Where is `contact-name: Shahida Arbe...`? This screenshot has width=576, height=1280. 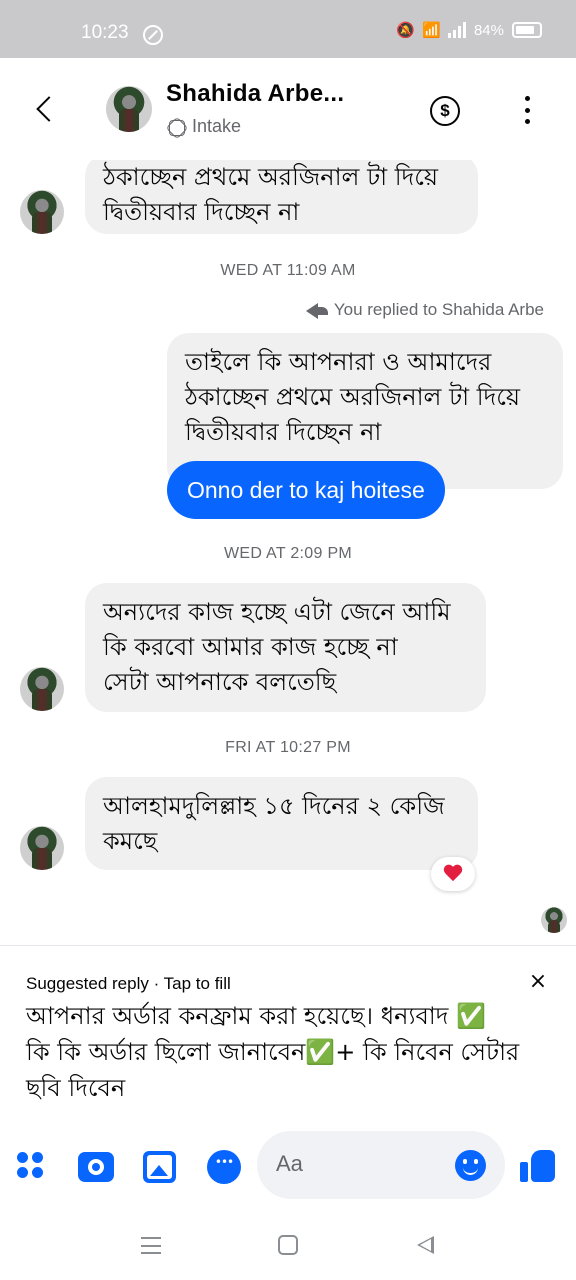 contact-name: Shahida Arbe... is located at coordinates (255, 94).